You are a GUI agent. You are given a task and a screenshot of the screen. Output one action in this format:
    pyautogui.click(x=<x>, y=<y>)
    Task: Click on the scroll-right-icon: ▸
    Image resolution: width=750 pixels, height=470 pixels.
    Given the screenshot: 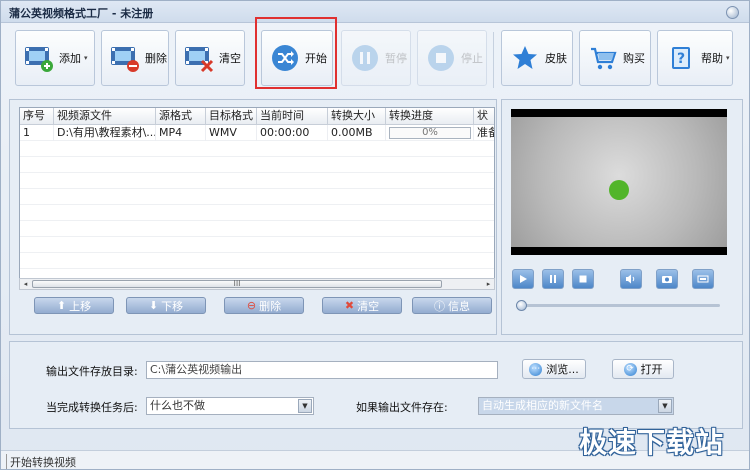 What is the action you would take?
    pyautogui.click(x=488, y=284)
    